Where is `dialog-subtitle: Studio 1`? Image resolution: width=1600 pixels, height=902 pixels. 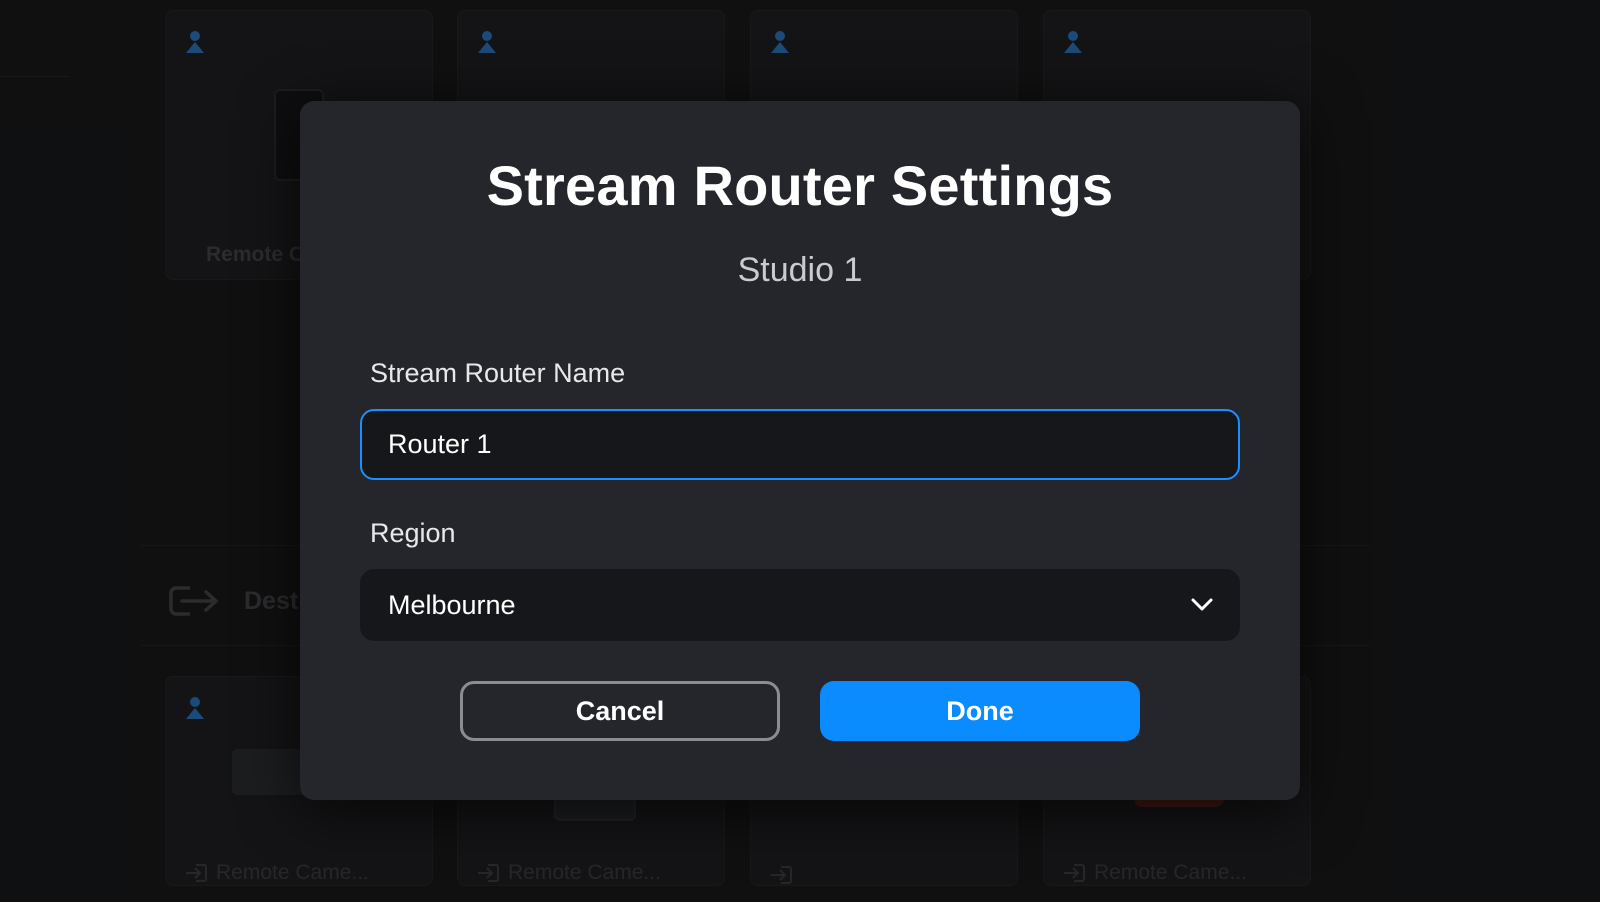
dialog-subtitle: Studio 1 is located at coordinates (800, 270).